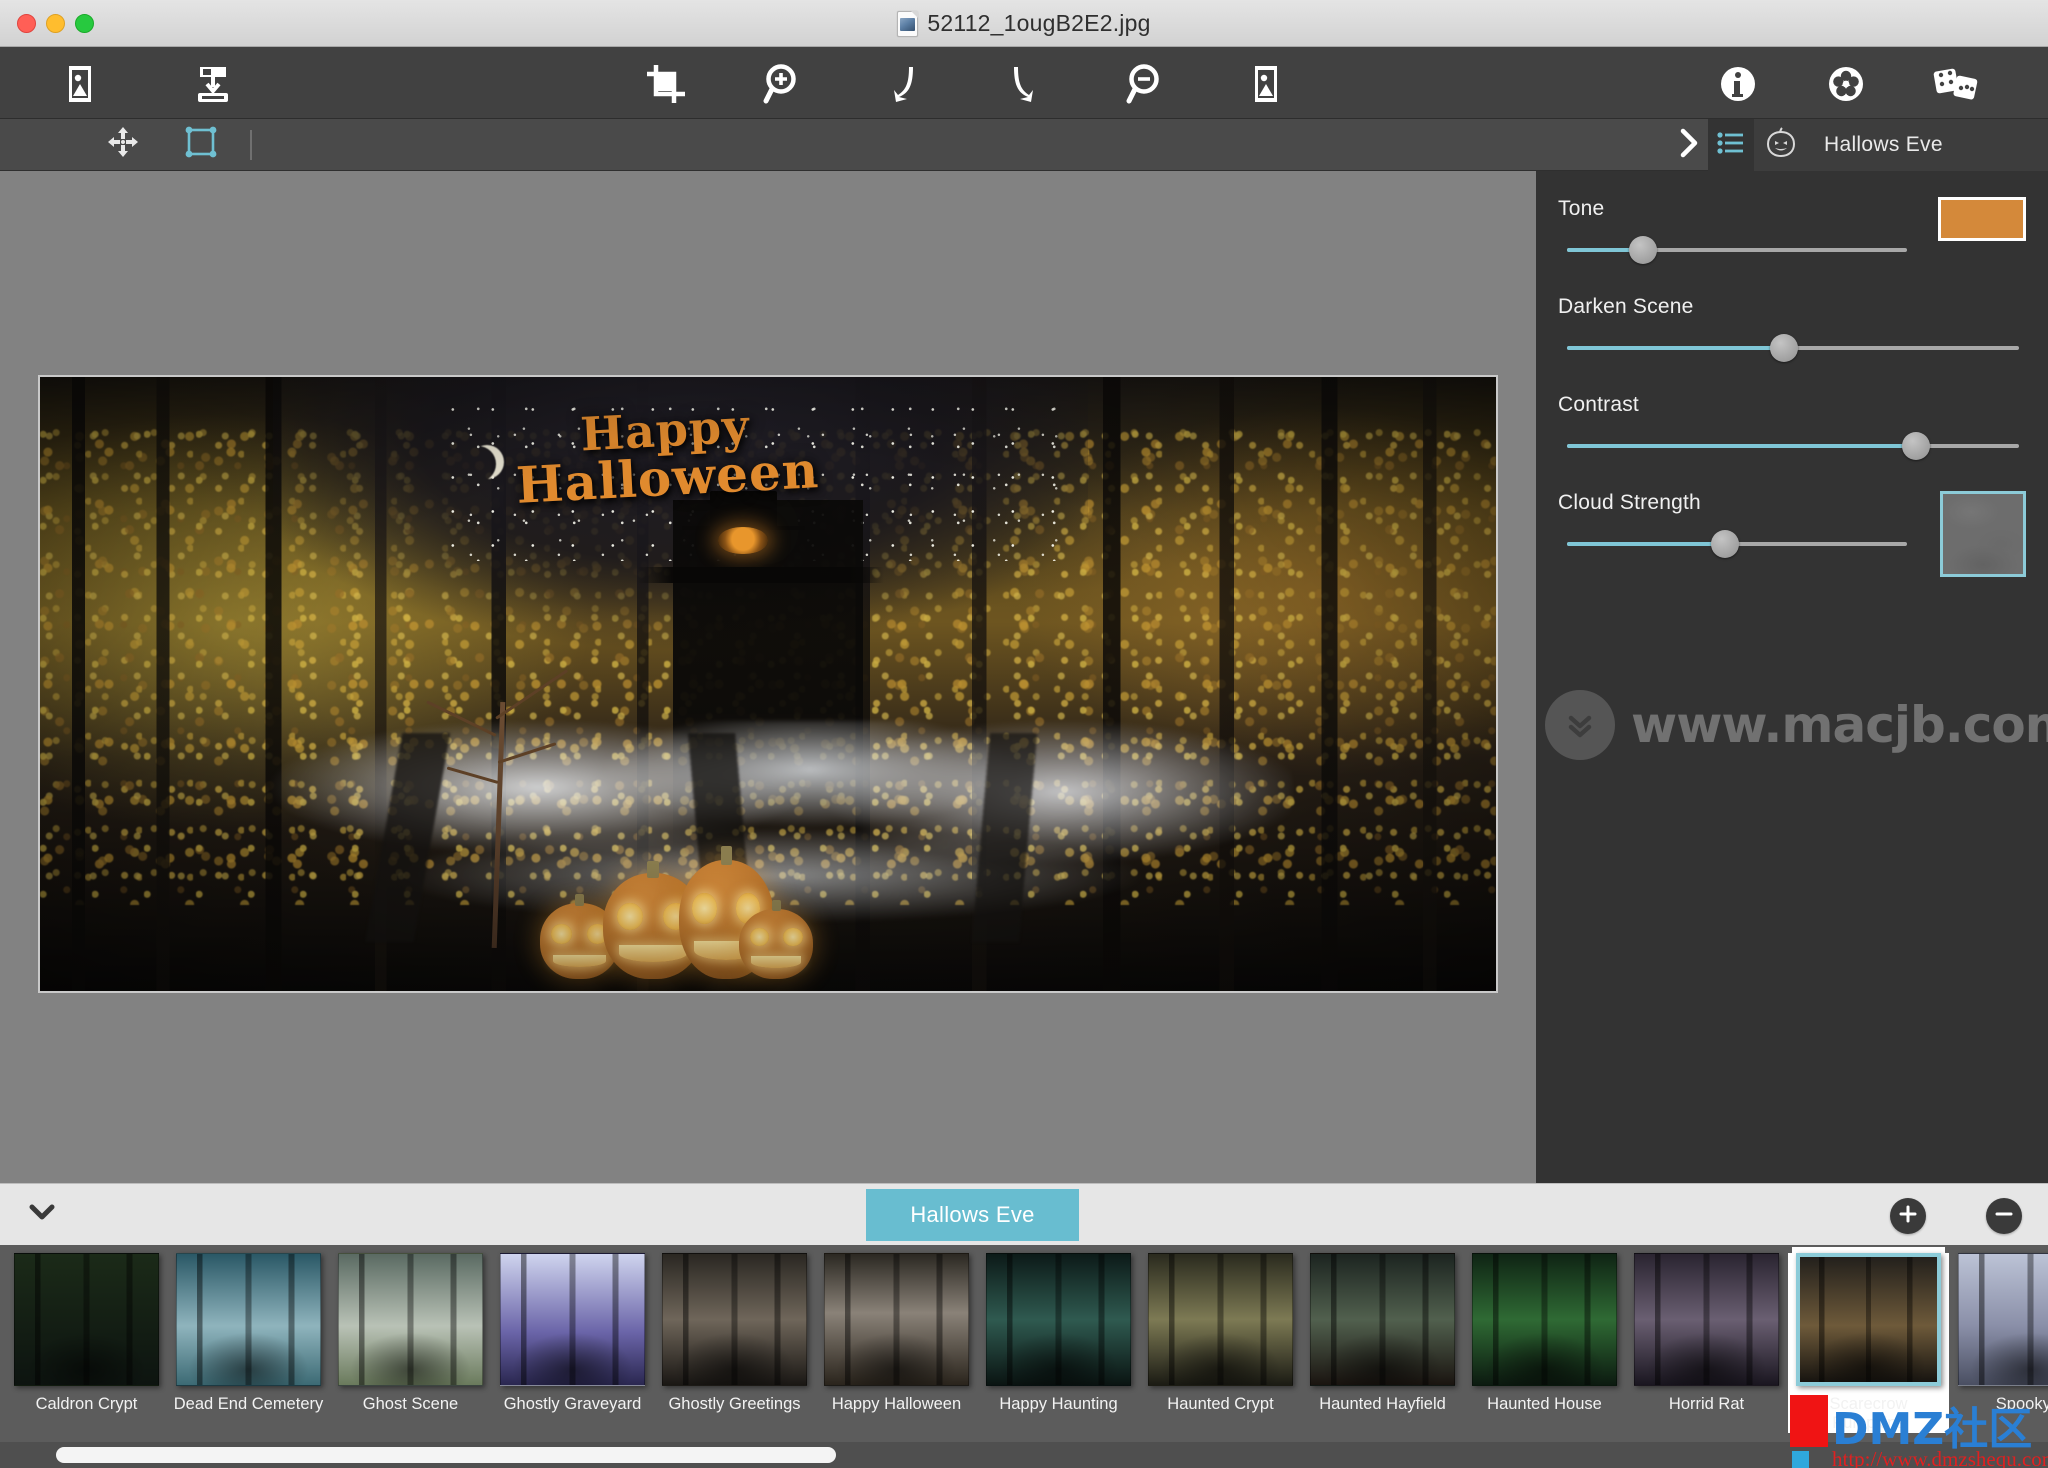 This screenshot has height=1468, width=2048. I want to click on thumbnail-label: Ghostly Graveyard, so click(572, 1404).